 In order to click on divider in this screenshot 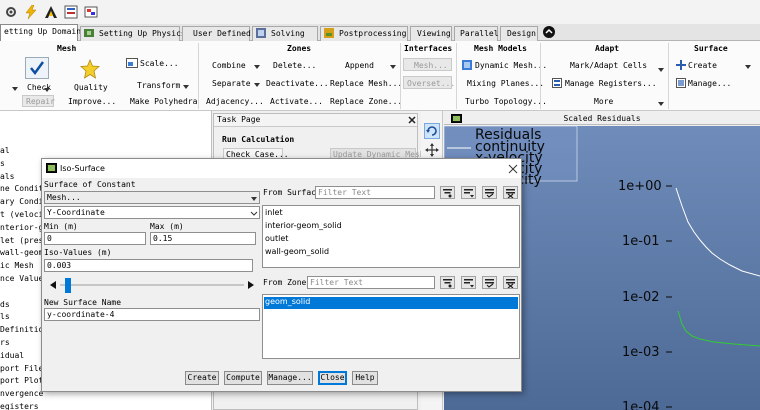, I will do `click(456, 76)`.